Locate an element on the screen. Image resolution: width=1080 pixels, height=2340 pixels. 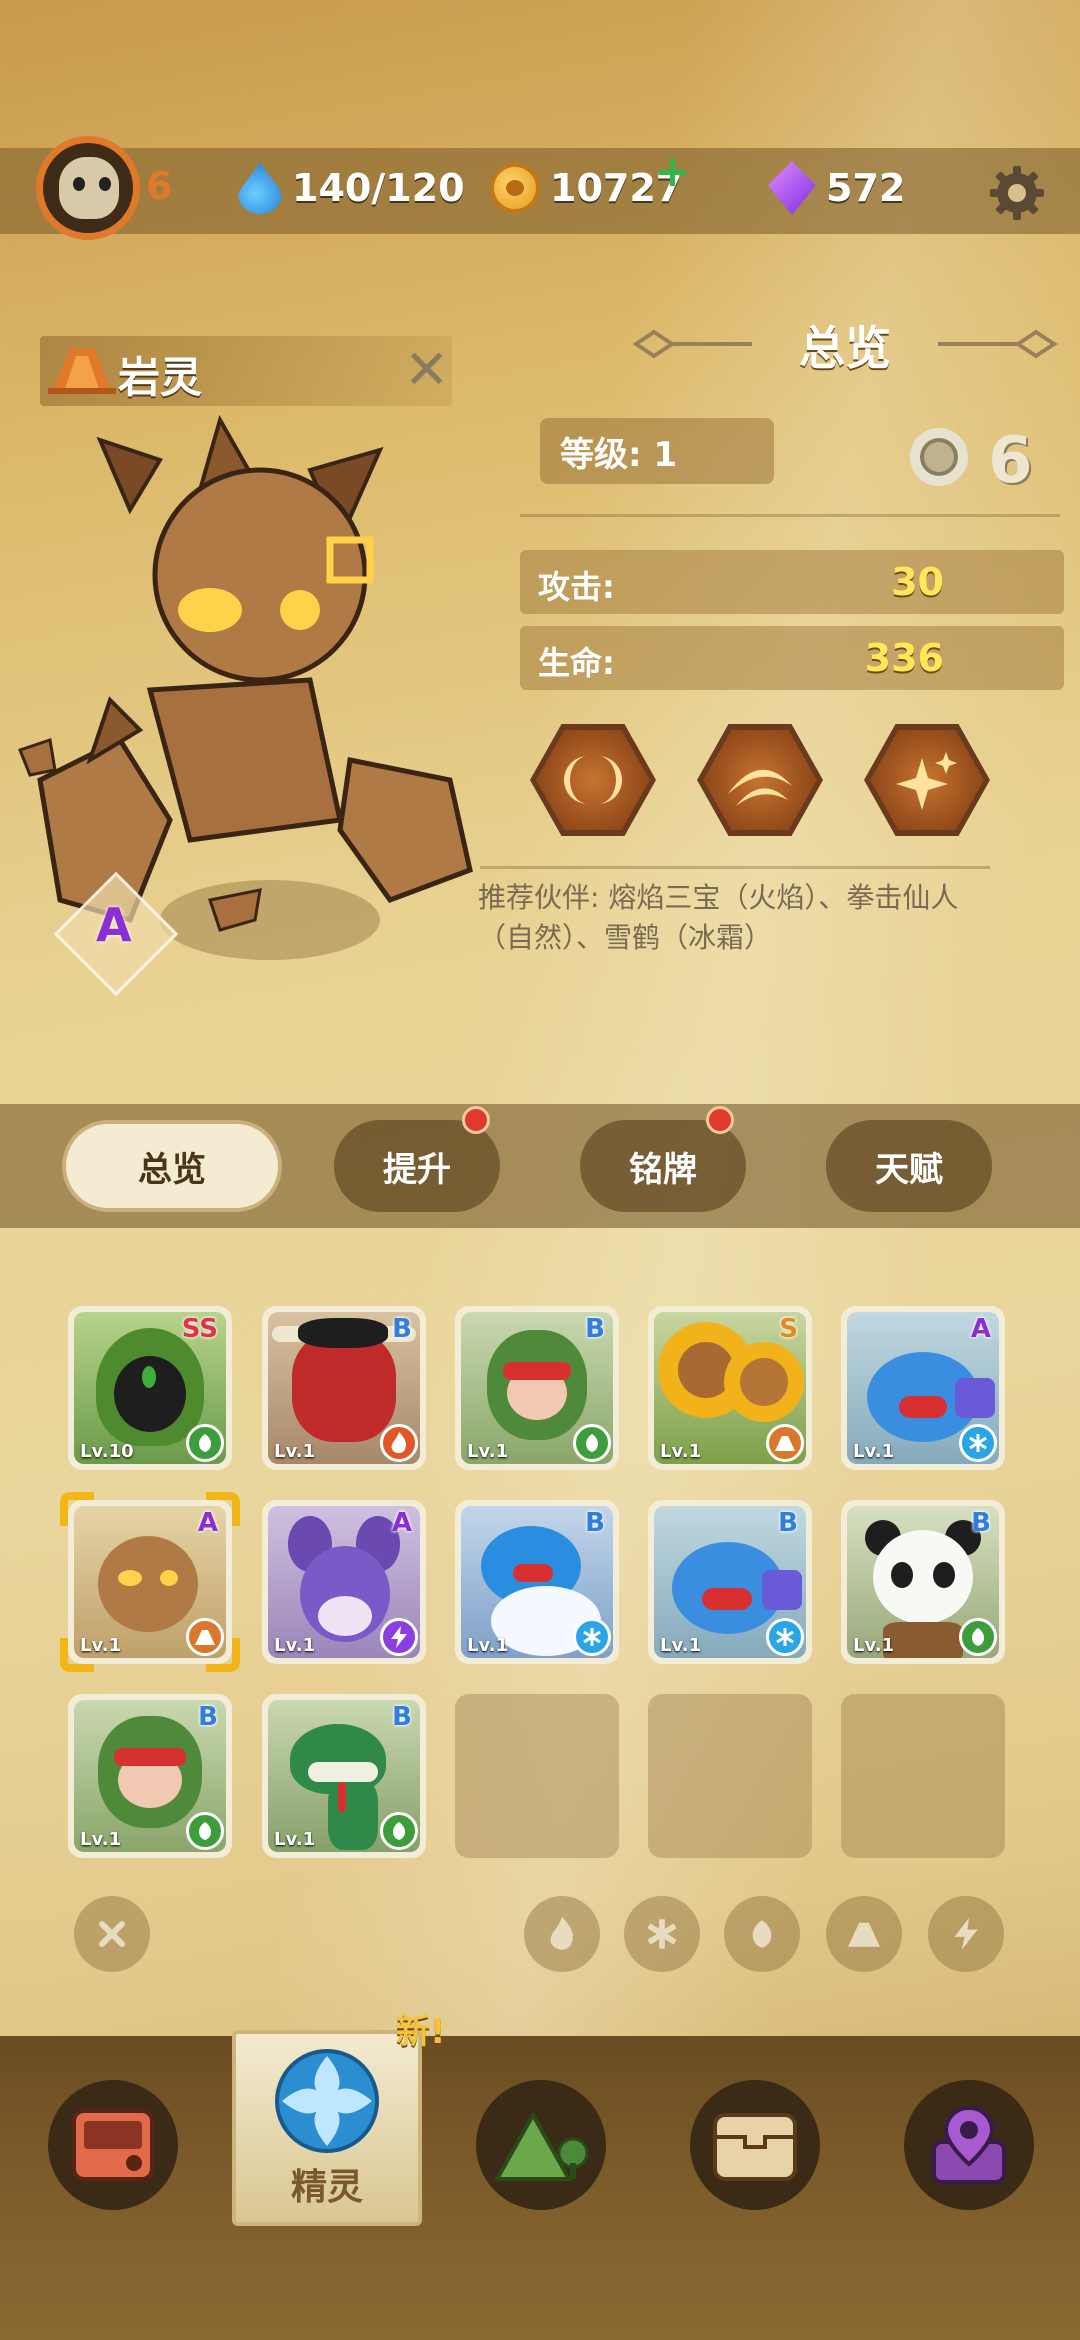
mountain-icon is located at coordinates (864, 1934).